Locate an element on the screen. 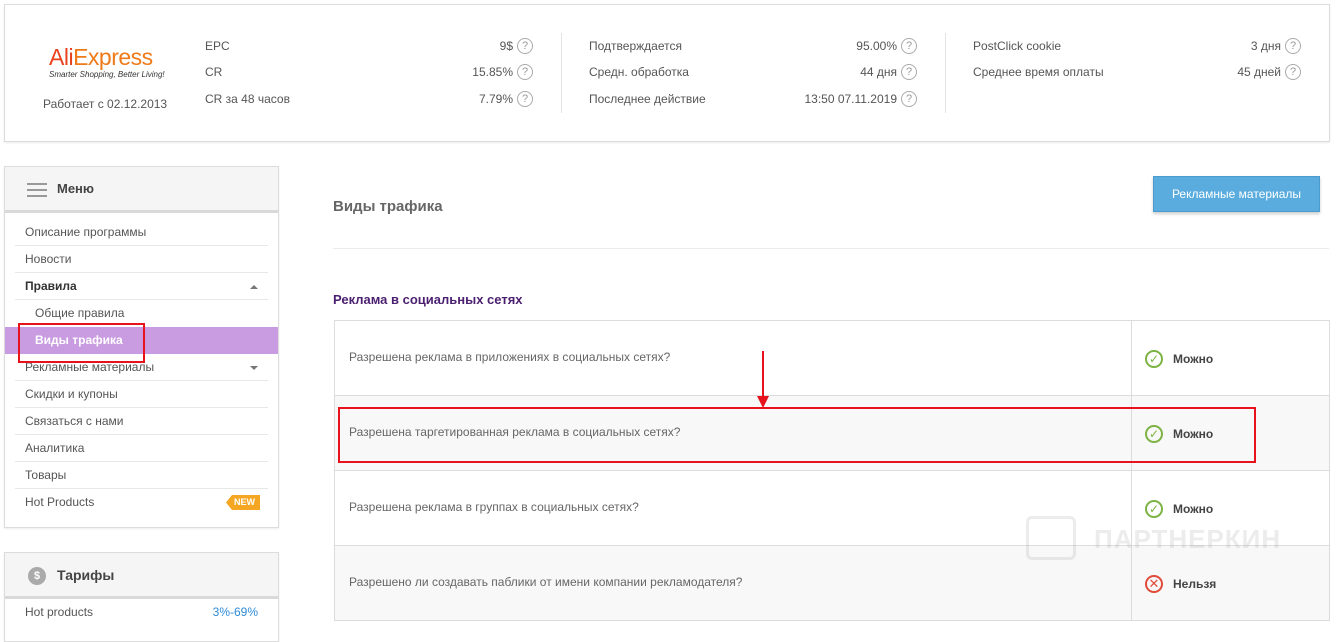 The height and width of the screenshot is (642, 1342). stat-processing: Средн. обработка 44 дня ? is located at coordinates (753, 72).